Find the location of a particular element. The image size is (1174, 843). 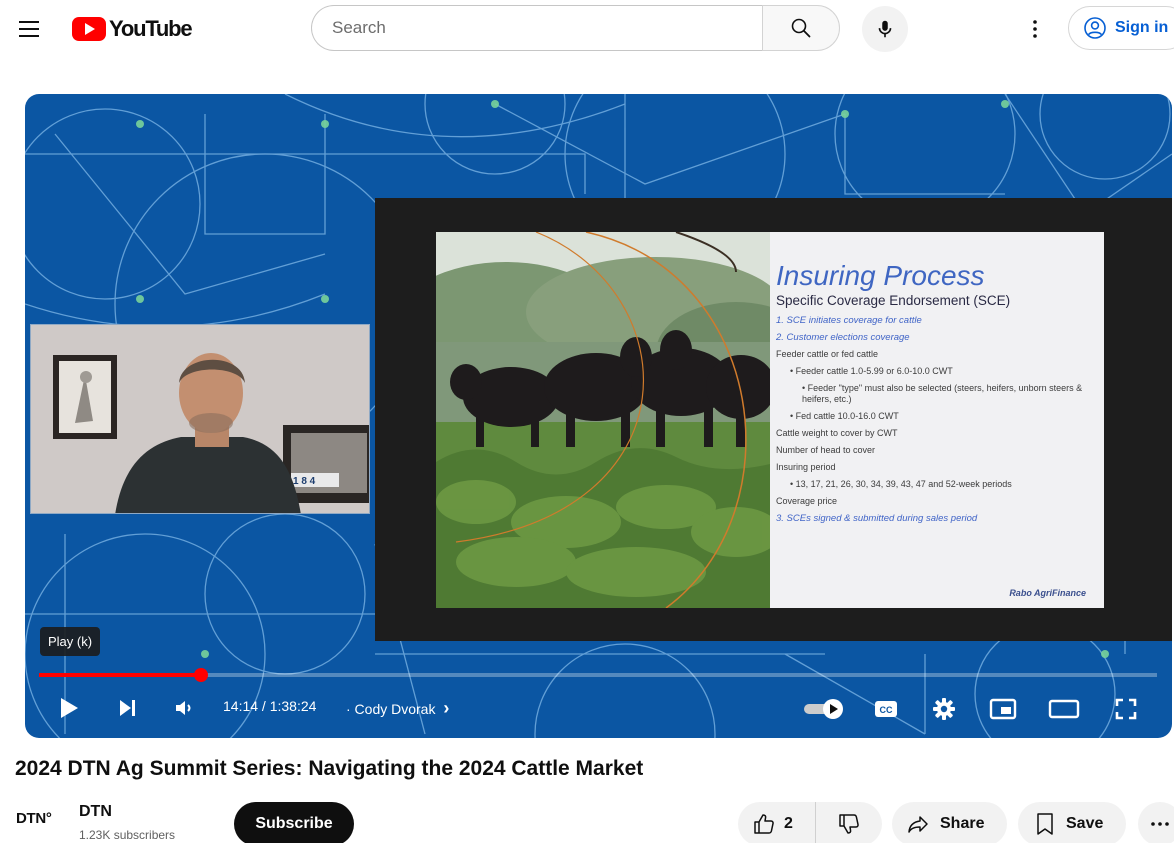

cc-icon: CC is located at coordinates (886, 709).